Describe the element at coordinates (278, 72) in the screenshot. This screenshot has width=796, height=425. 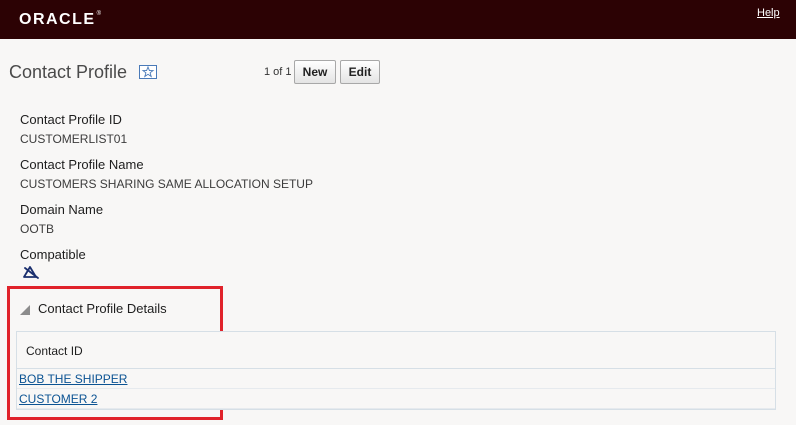
I see `record-pager: 1 of 1` at that location.